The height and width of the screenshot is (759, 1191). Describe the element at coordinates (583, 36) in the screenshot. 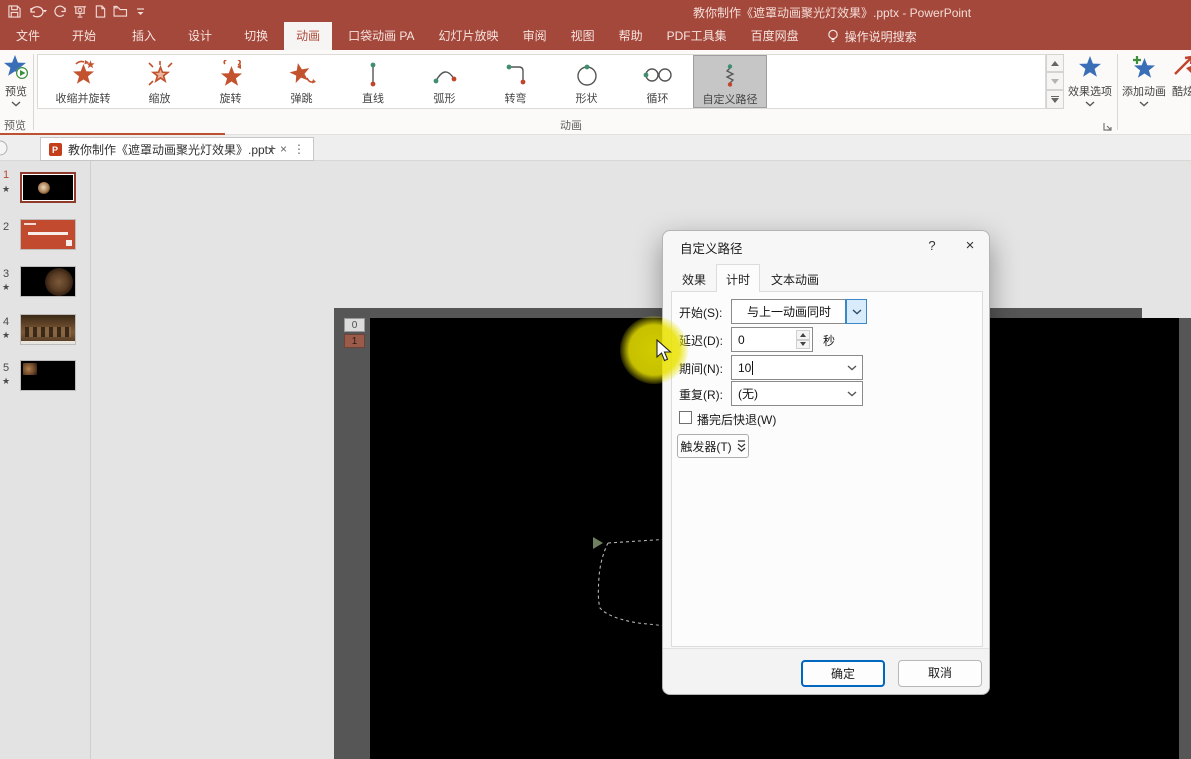

I see `ribbon-tab-view: 视图` at that location.